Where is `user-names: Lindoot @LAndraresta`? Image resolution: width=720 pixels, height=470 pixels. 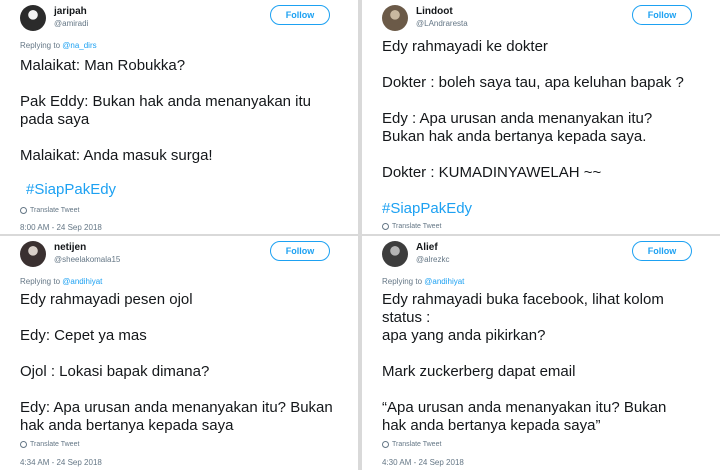
user-names: Lindoot @LAndraresta is located at coordinates (442, 18).